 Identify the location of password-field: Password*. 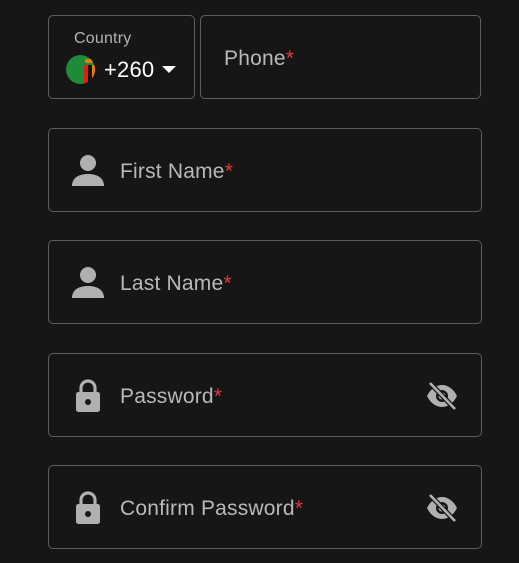
(265, 395).